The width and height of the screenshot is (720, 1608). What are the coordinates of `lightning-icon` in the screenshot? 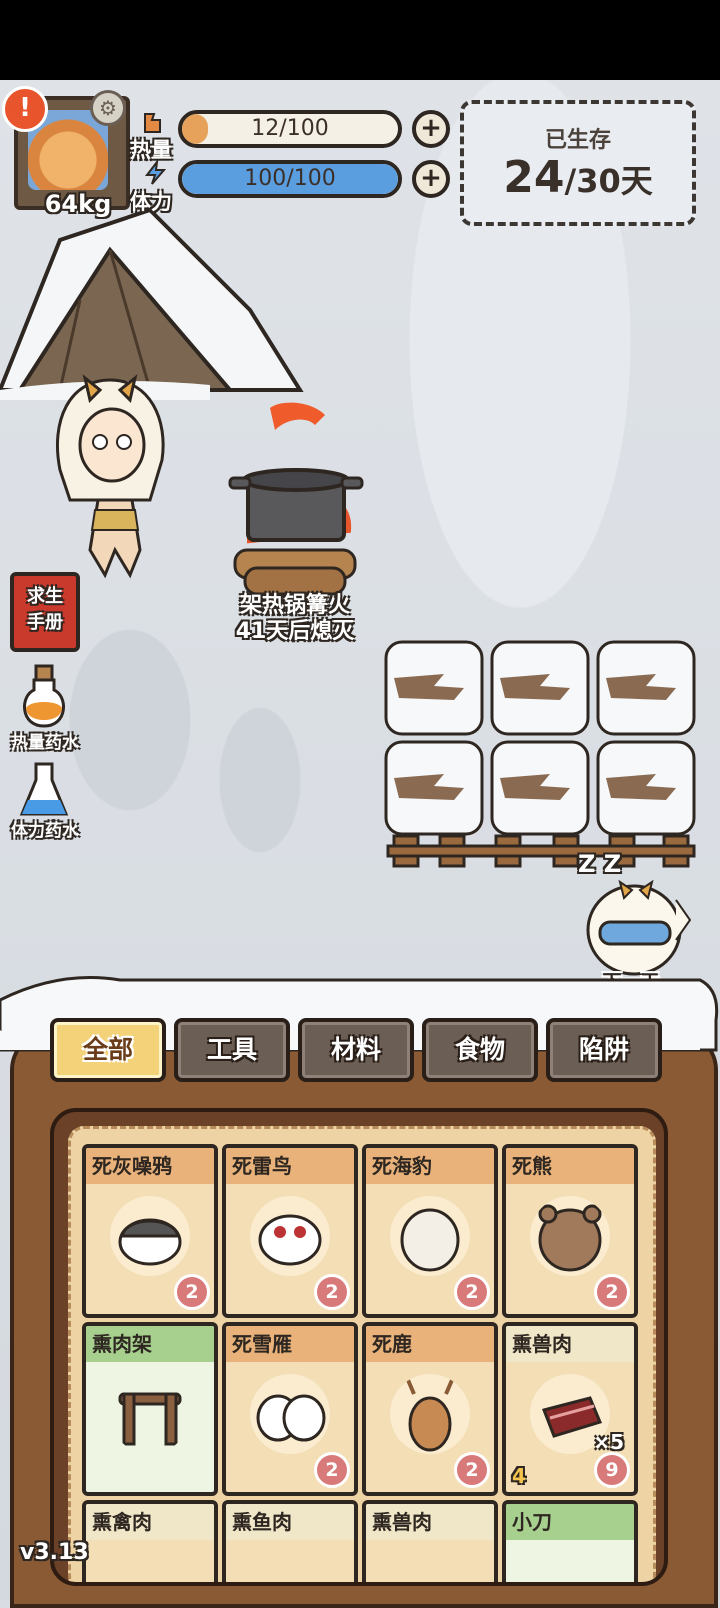 It's located at (155, 172).